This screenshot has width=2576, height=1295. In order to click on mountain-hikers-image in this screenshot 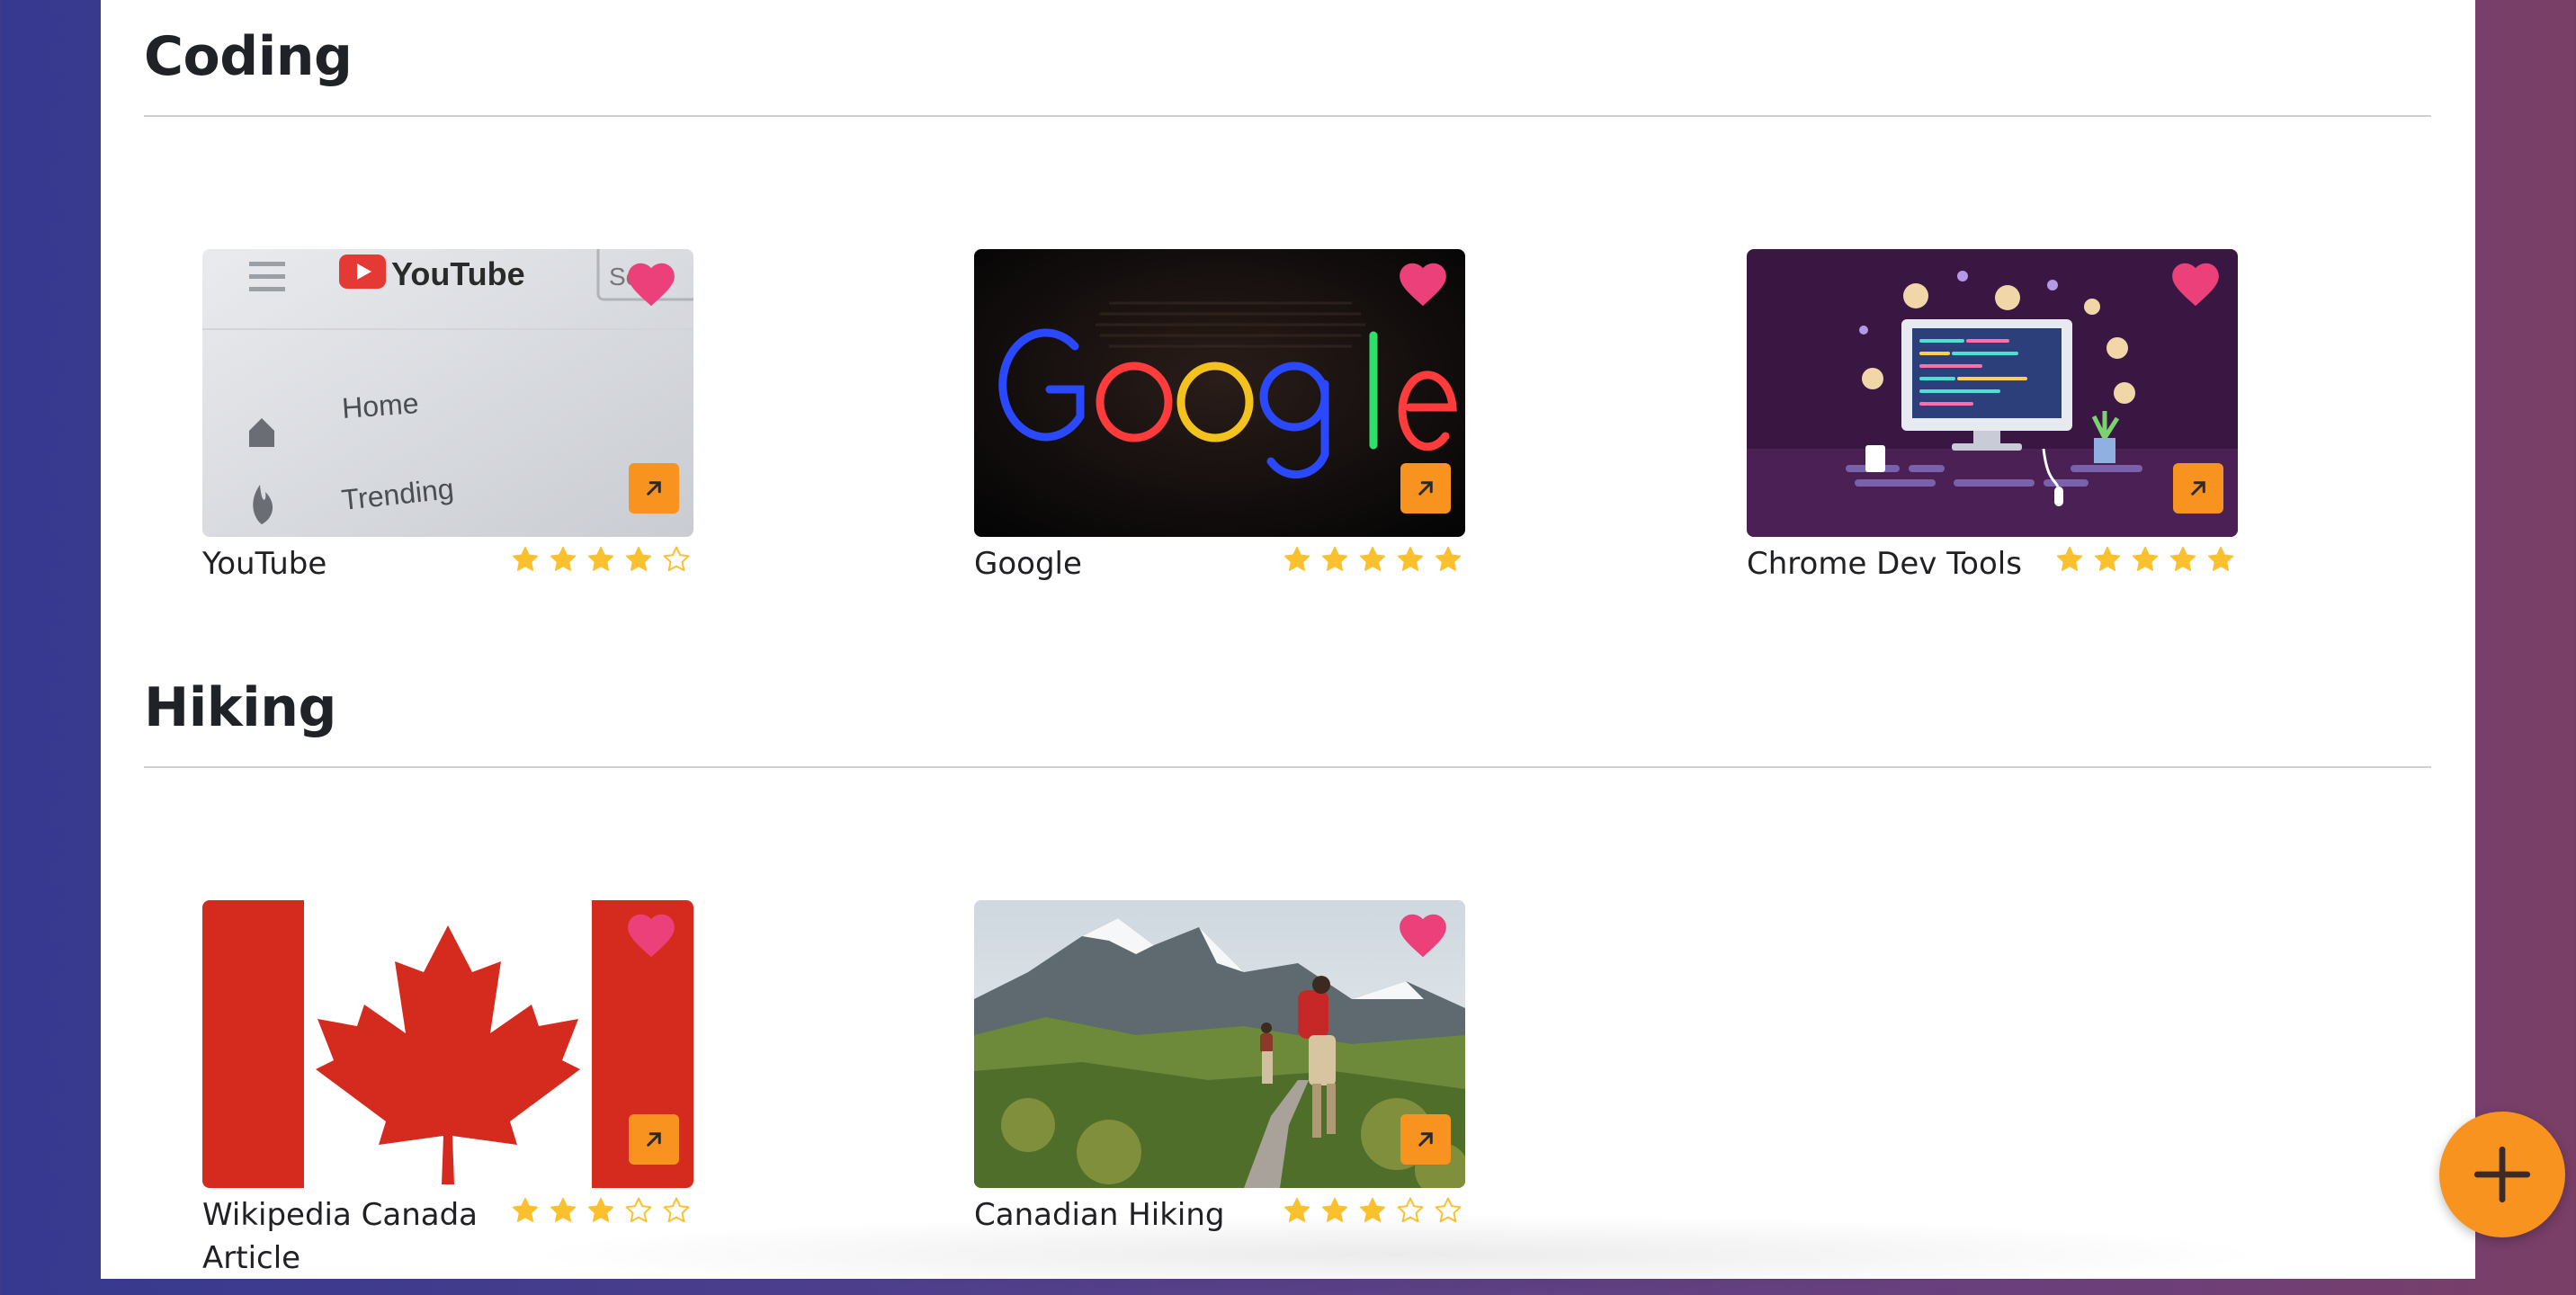, I will do `click(1219, 1044)`.